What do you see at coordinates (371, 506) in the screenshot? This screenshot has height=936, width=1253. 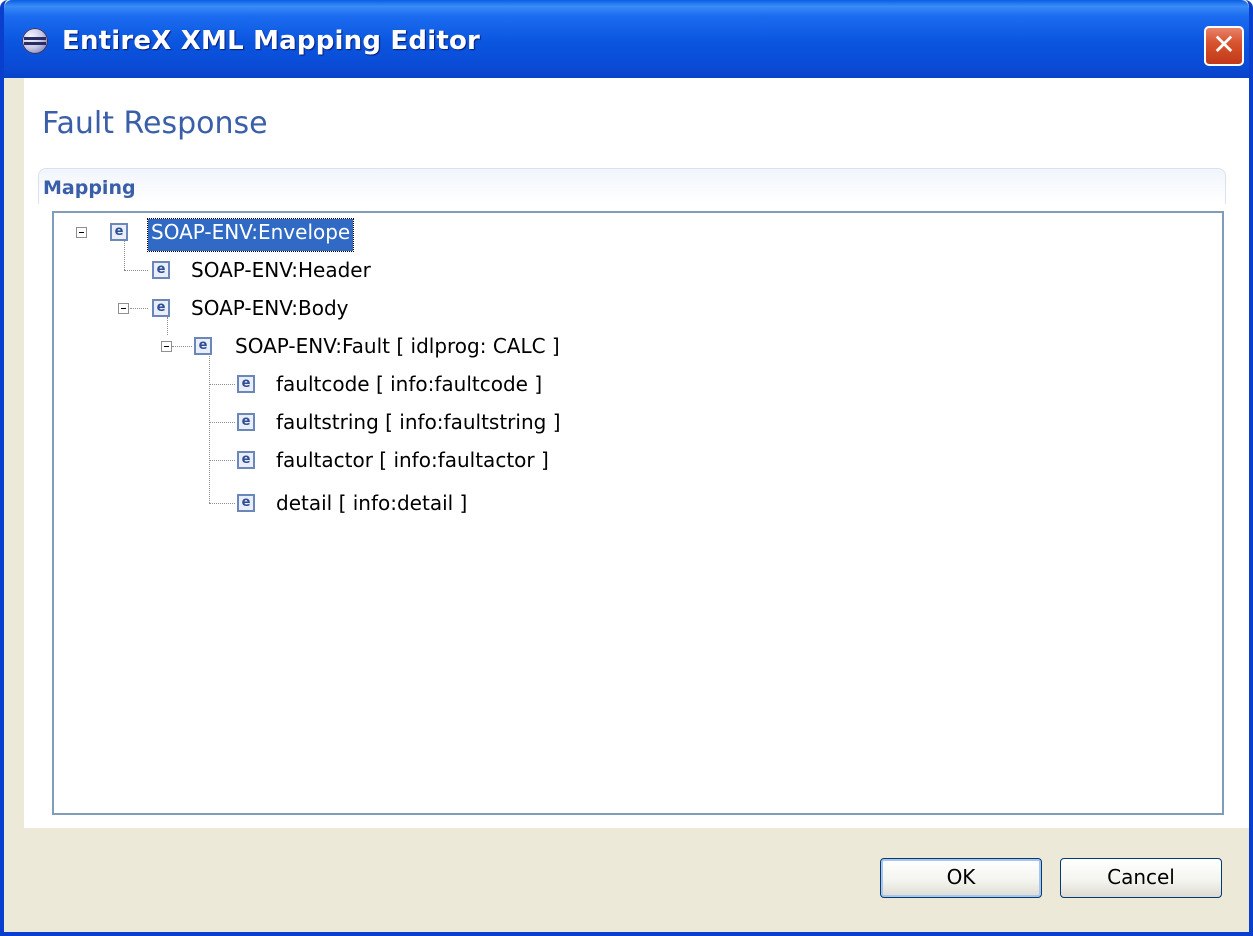 I see `tree-node-detail: detail [ info:detail ]` at bounding box center [371, 506].